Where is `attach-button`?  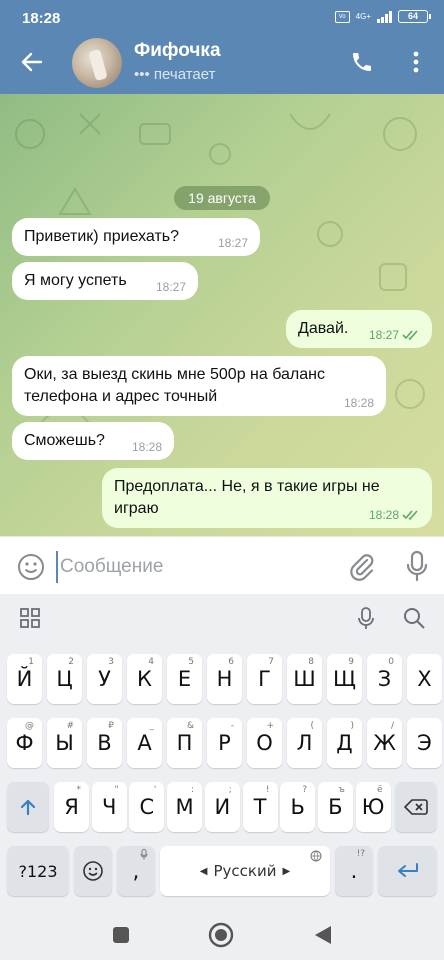 attach-button is located at coordinates (361, 567).